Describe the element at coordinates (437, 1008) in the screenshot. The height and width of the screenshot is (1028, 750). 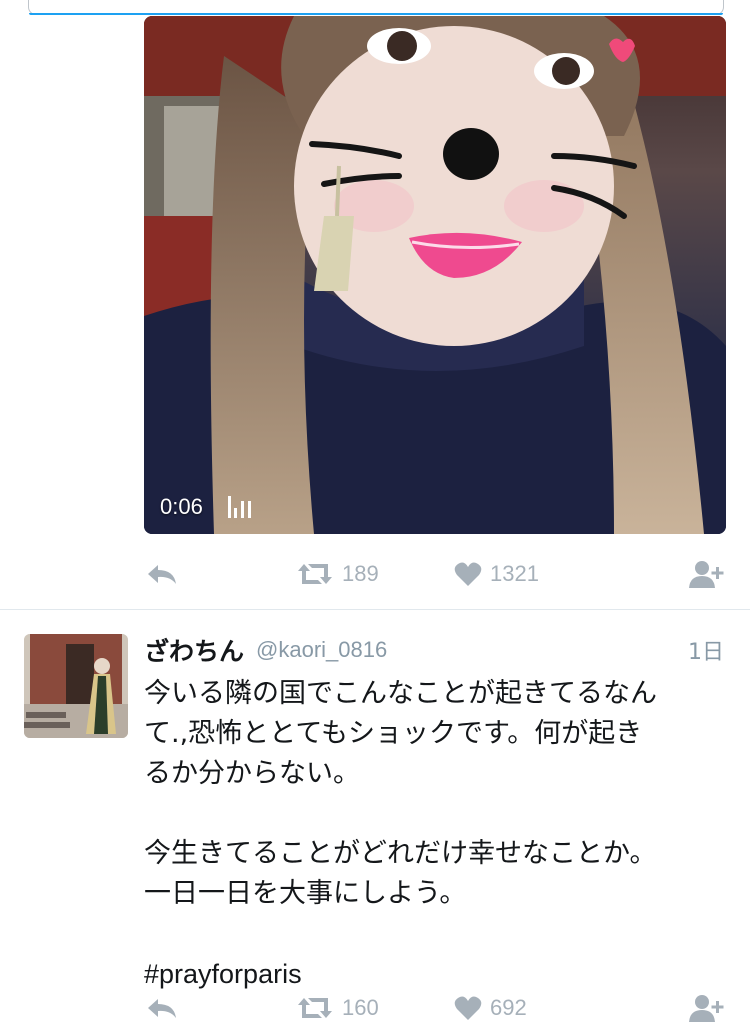
I see `tweet-actions: 160 692` at that location.